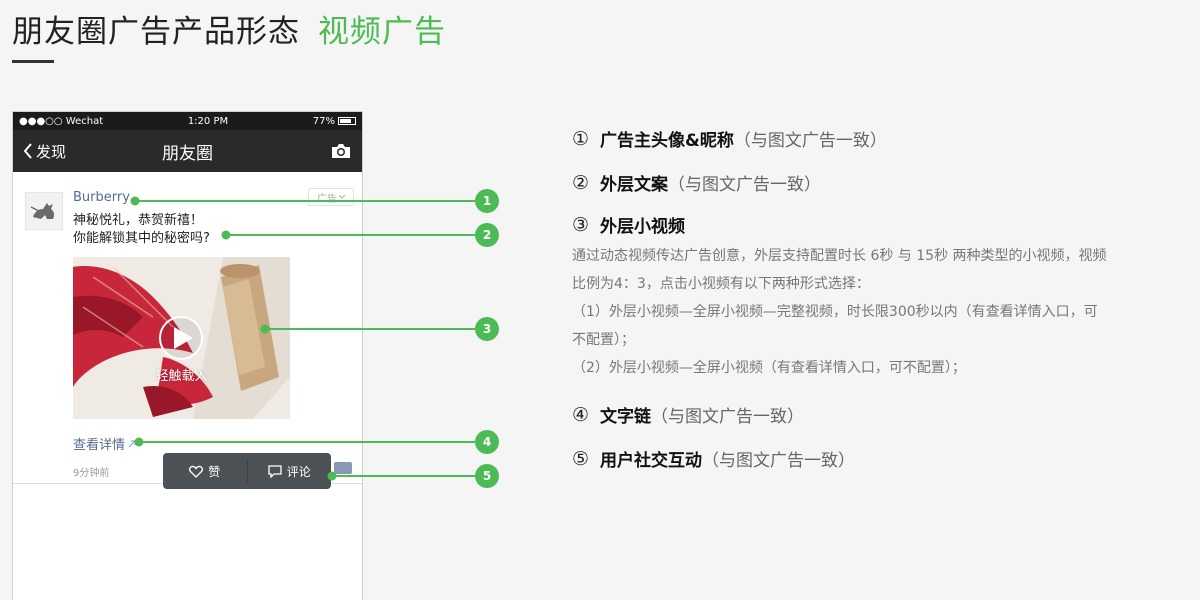 This screenshot has width=1200, height=600. Describe the element at coordinates (343, 468) in the screenshot. I see `more-options-icon` at that location.